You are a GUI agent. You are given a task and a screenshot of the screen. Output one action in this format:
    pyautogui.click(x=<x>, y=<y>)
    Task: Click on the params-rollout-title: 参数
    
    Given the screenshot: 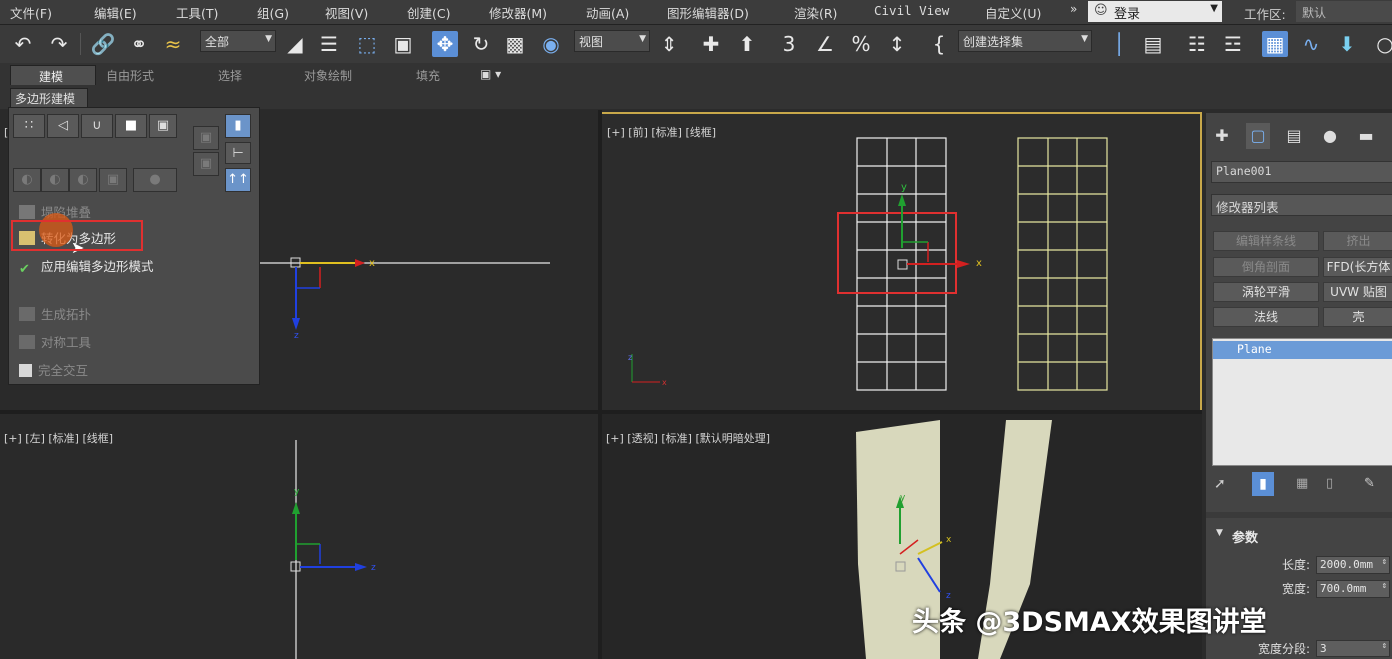 What is the action you would take?
    pyautogui.click(x=1245, y=536)
    